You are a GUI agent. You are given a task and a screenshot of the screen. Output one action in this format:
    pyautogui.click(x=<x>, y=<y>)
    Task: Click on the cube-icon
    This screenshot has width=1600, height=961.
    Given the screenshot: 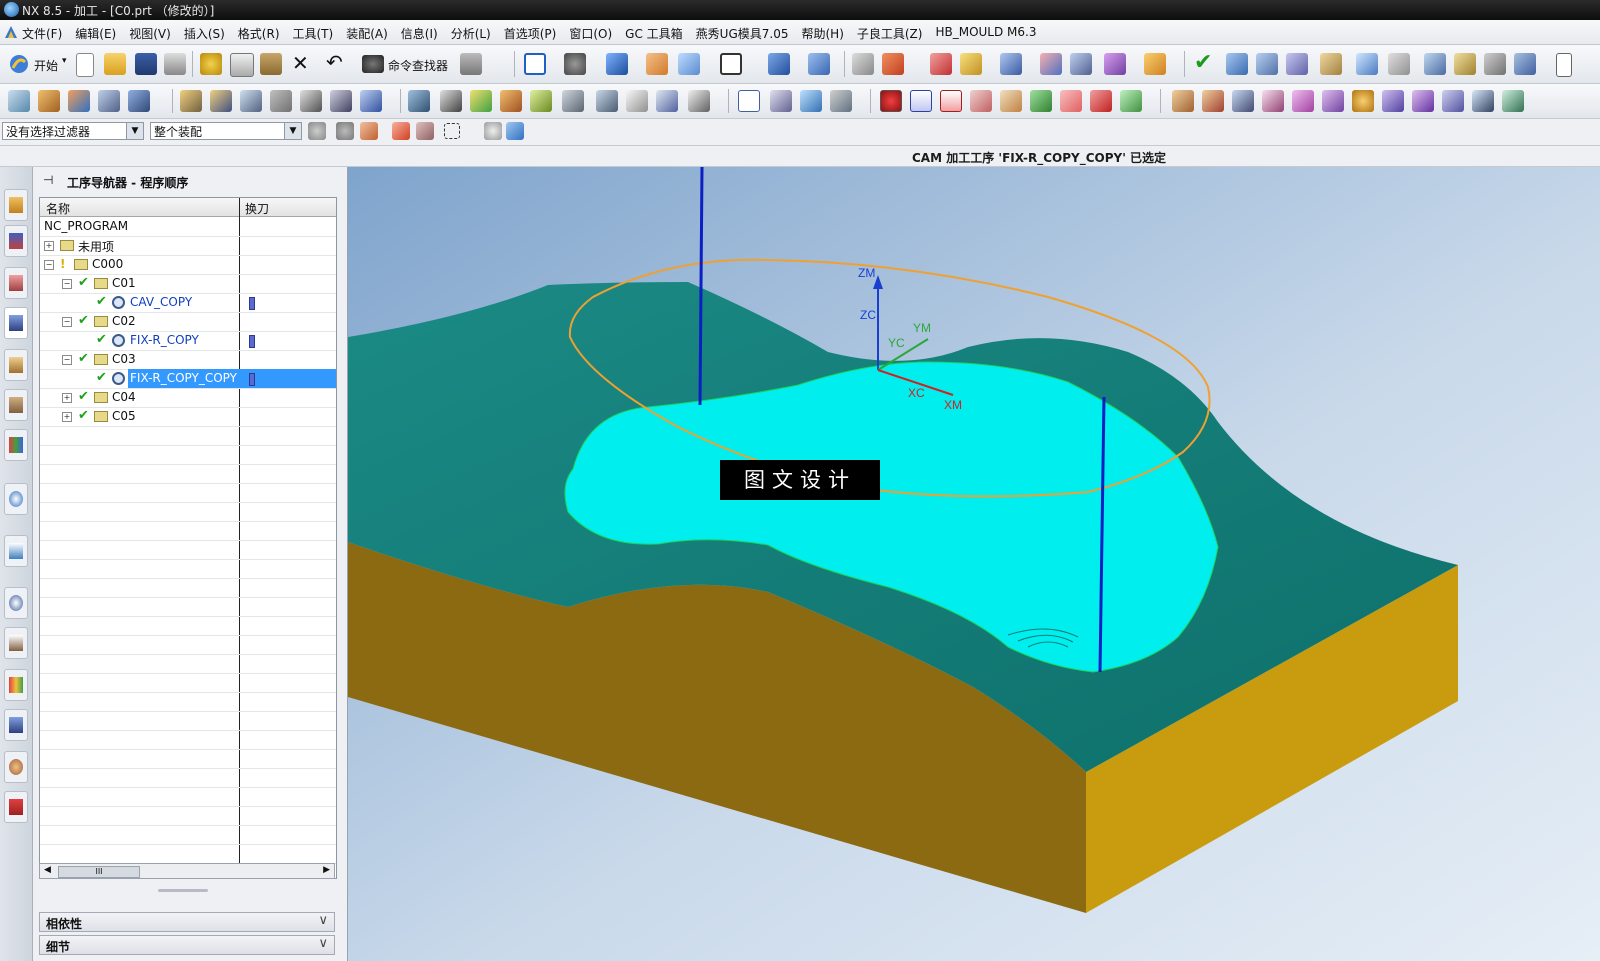 What is the action you would take?
    pyautogui.click(x=515, y=131)
    